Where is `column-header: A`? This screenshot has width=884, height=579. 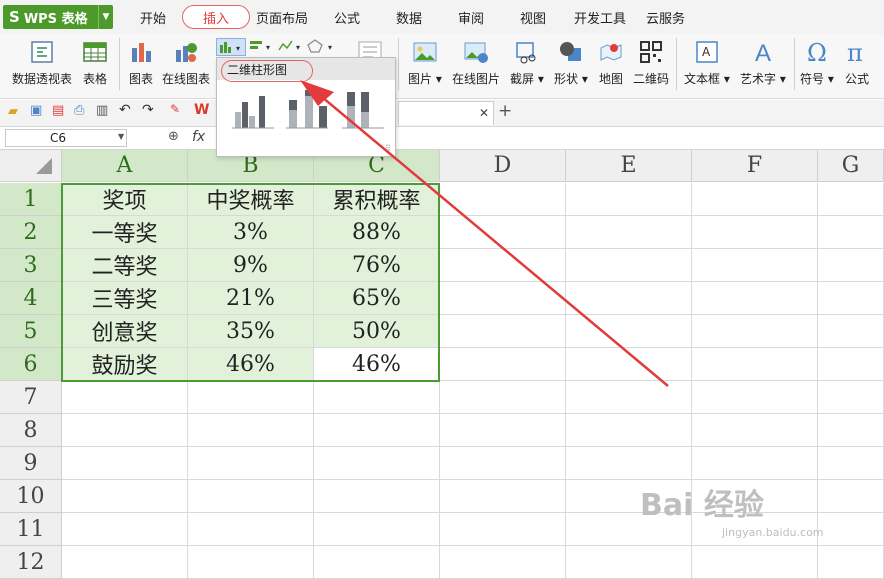 column-header: A is located at coordinates (125, 166).